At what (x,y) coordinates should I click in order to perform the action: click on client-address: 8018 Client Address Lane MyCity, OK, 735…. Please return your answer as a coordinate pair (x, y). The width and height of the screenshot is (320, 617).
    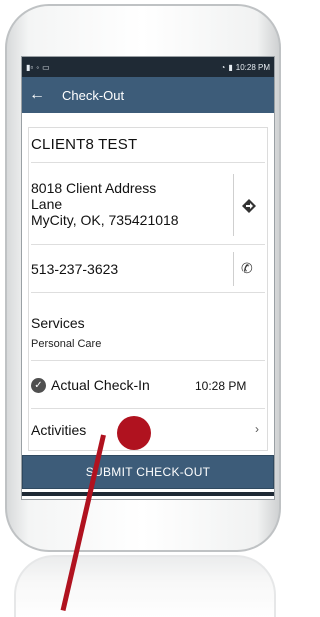
    Looking at the image, I should click on (129, 204).